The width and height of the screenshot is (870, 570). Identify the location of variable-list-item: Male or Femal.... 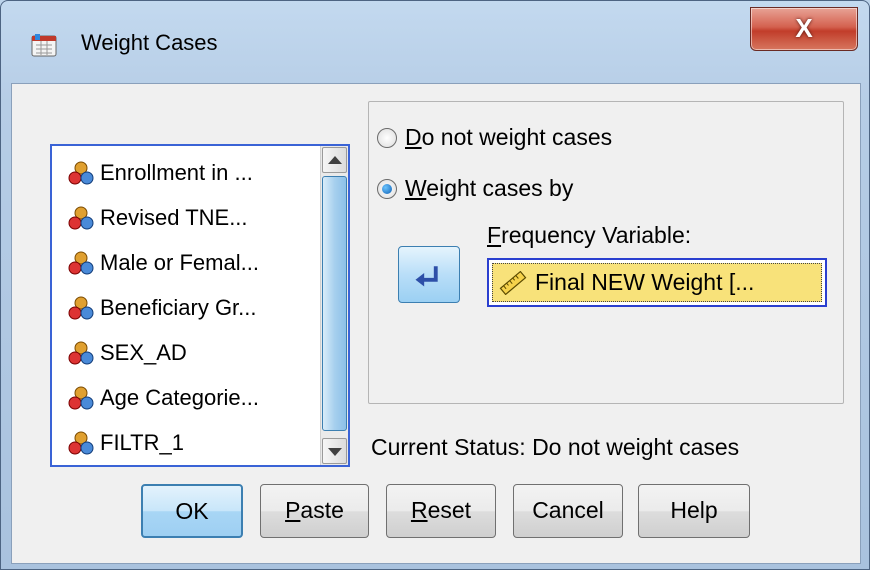
(186, 262).